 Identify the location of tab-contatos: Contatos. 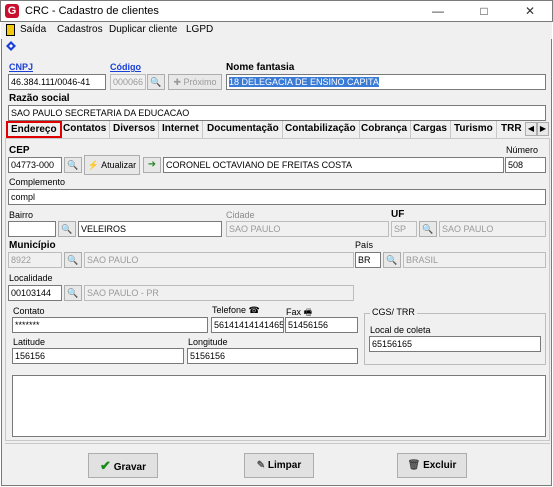
(85, 129).